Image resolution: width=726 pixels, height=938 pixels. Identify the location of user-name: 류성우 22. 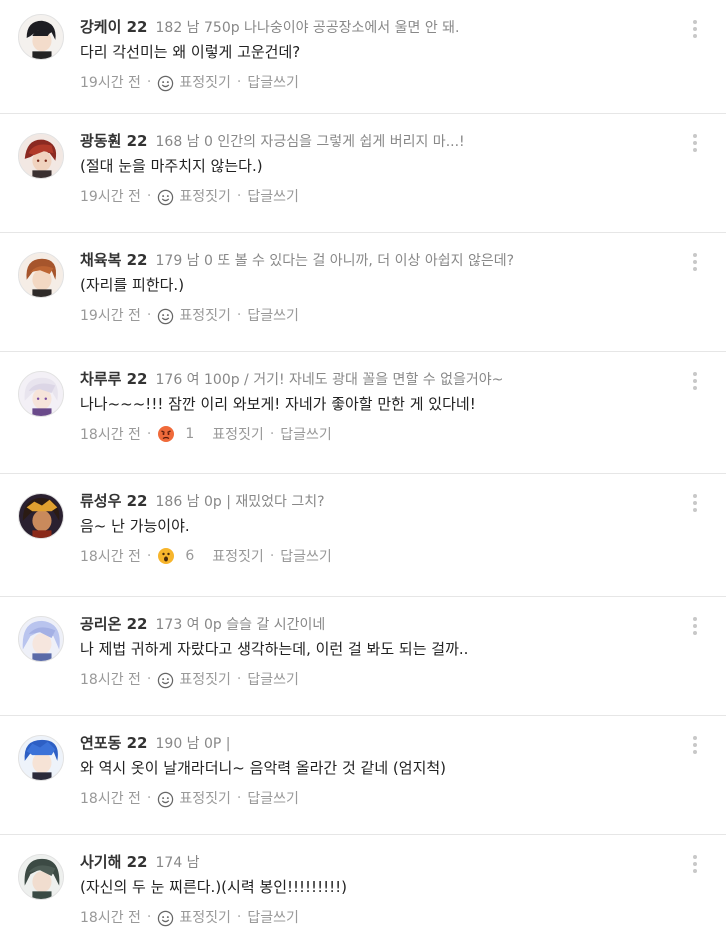
(114, 501).